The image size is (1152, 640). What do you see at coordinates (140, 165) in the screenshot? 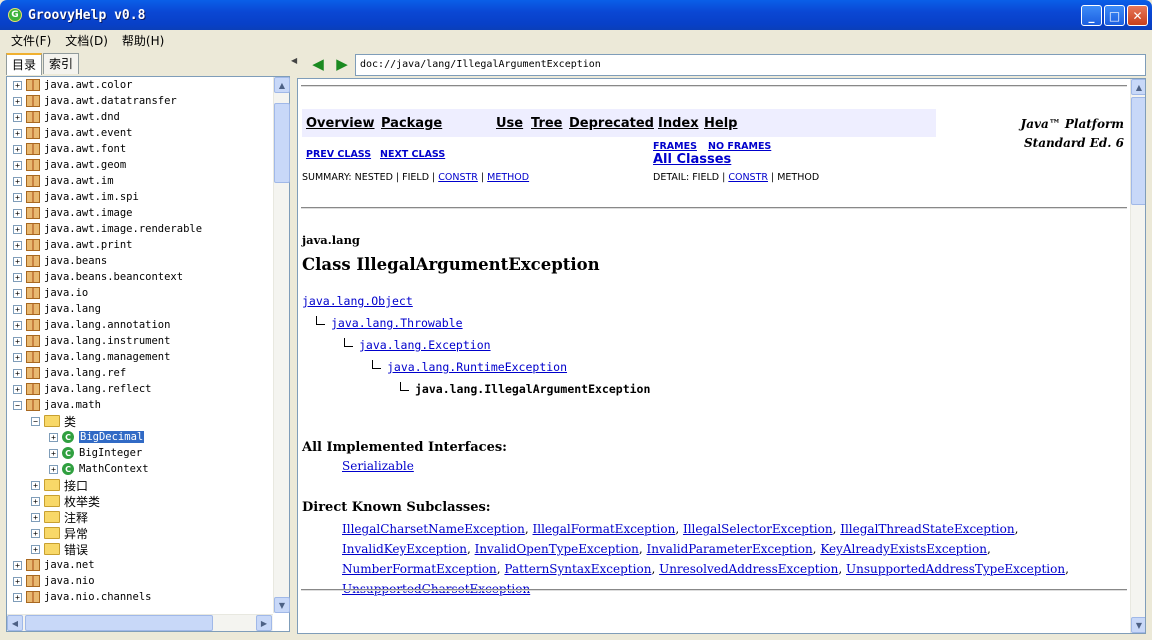
I see `tree-item-package: + java.awt.geom` at bounding box center [140, 165].